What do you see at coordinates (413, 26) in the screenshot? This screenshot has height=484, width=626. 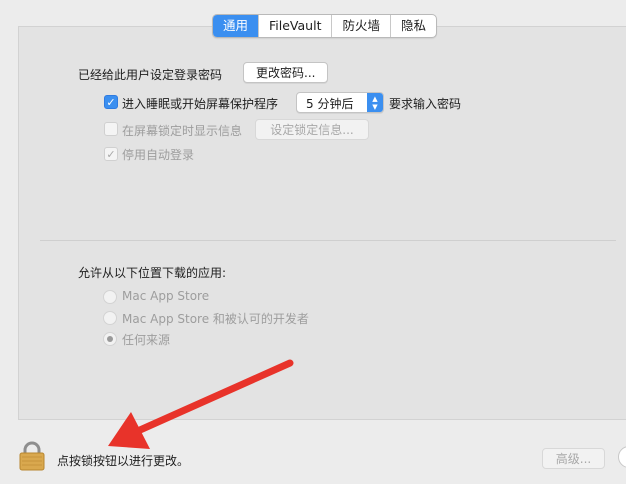 I see `tab-privacy: 隐私` at bounding box center [413, 26].